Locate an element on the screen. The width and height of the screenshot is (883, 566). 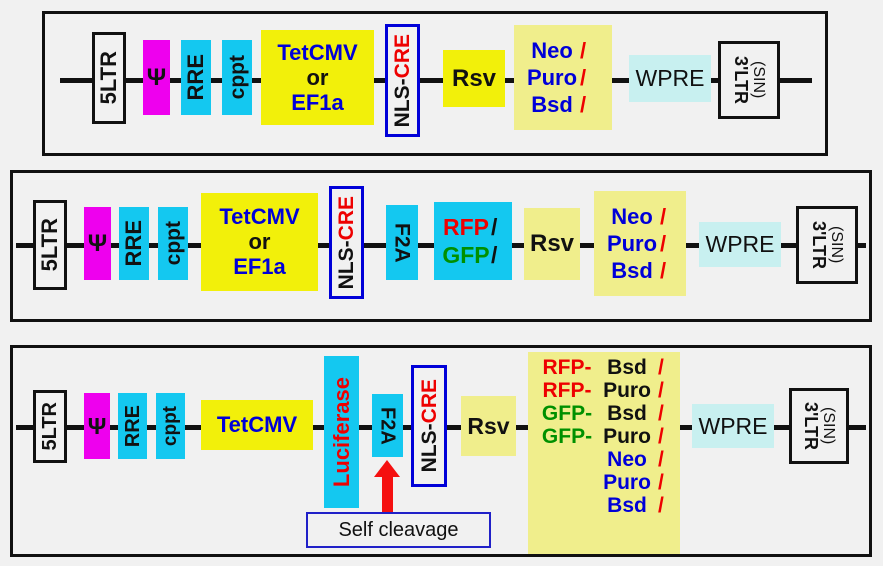
element-psi-2: Ψ is located at coordinates (97, 243).